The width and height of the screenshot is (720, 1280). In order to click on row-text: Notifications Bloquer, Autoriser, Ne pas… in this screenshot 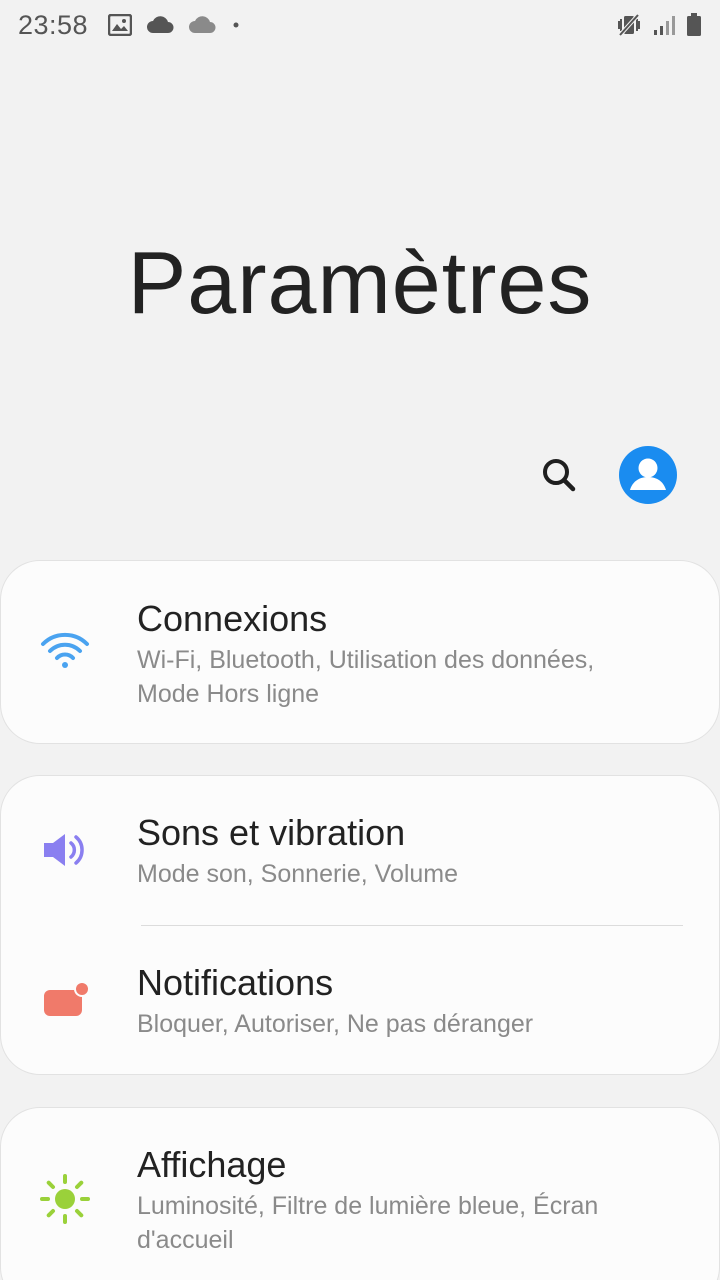, I will do `click(408, 1001)`.